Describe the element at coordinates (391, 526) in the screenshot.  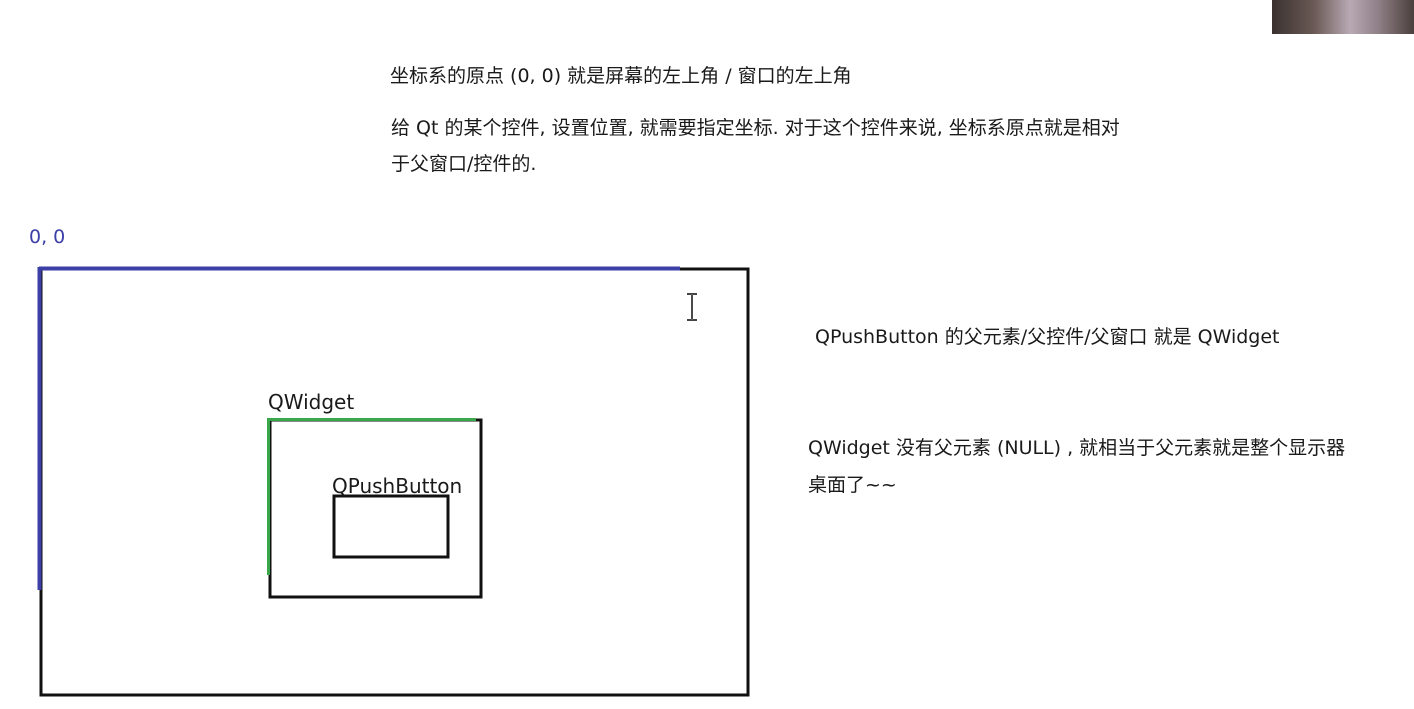
I see `qpushbutton-frame` at that location.